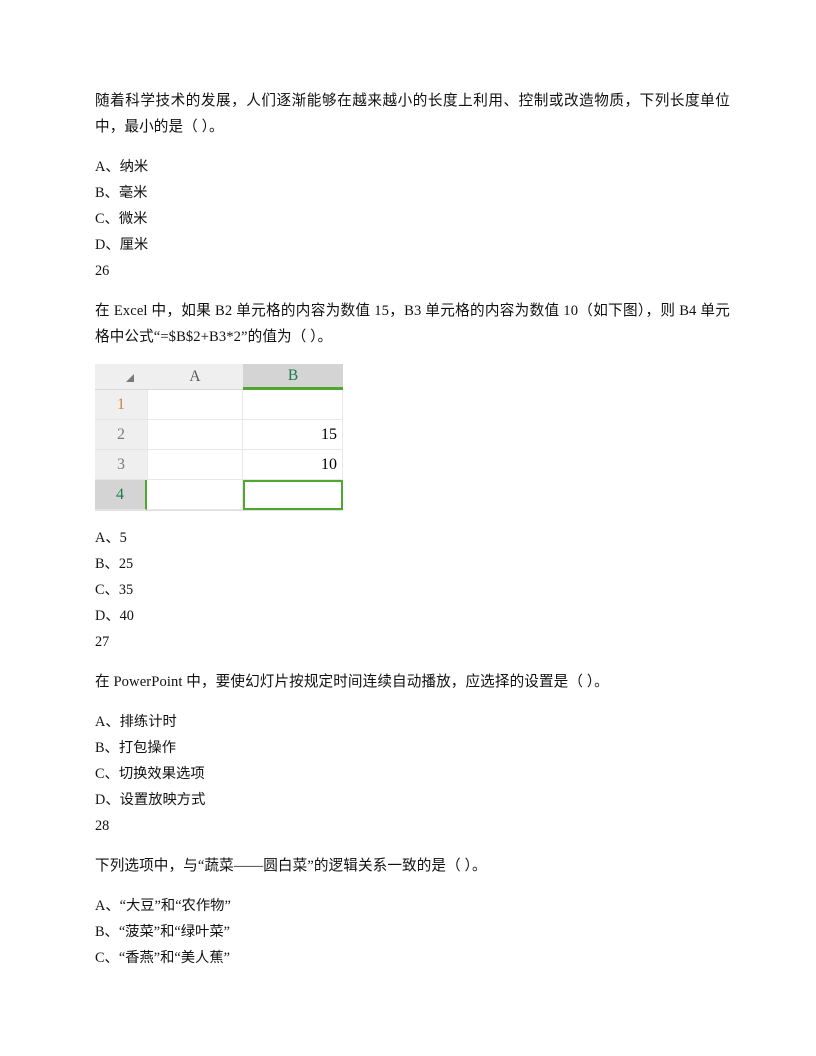 This screenshot has width=816, height=1056. What do you see at coordinates (412, 564) in the screenshot?
I see `option-q26-b: B、25` at bounding box center [412, 564].